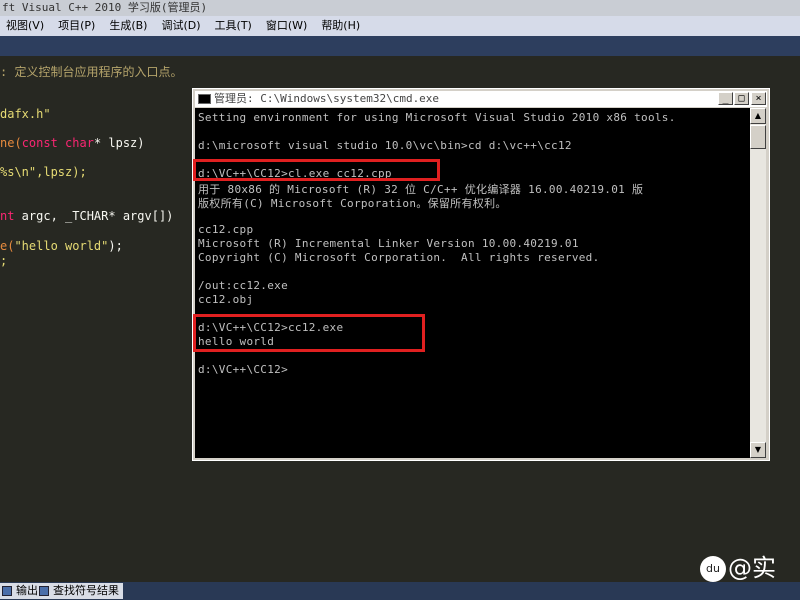 The image size is (800, 600). What do you see at coordinates (11, 143) in the screenshot?
I see `code-func-name: ne(` at bounding box center [11, 143].